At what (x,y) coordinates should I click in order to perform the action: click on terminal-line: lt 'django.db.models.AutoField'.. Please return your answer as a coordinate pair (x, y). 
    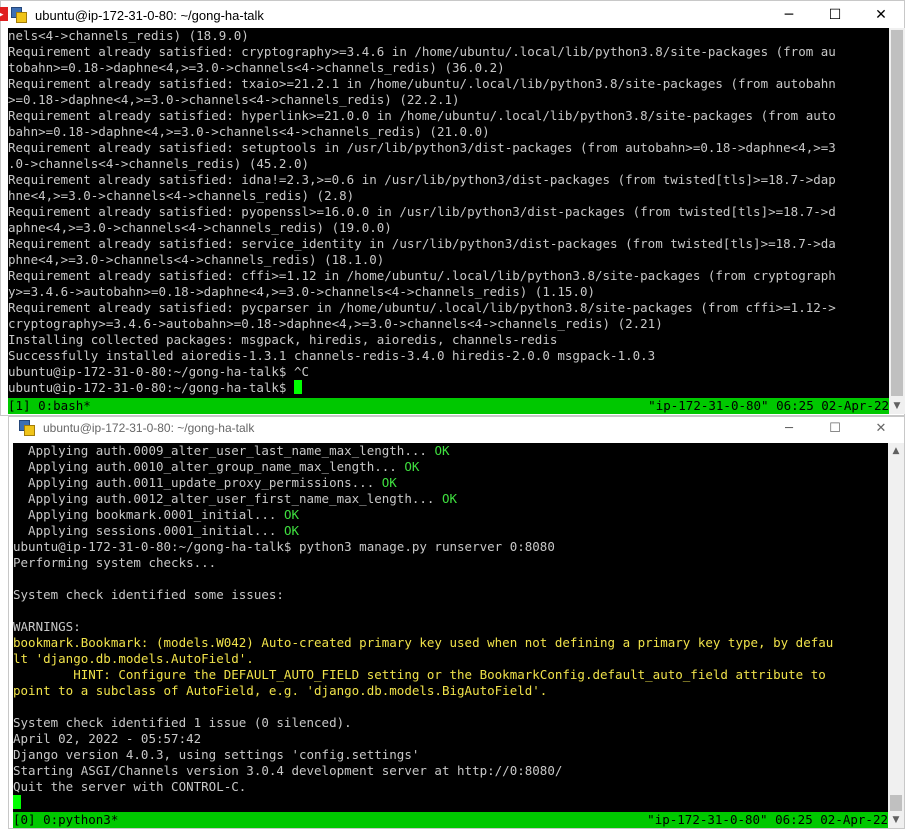
    Looking at the image, I should click on (450, 659).